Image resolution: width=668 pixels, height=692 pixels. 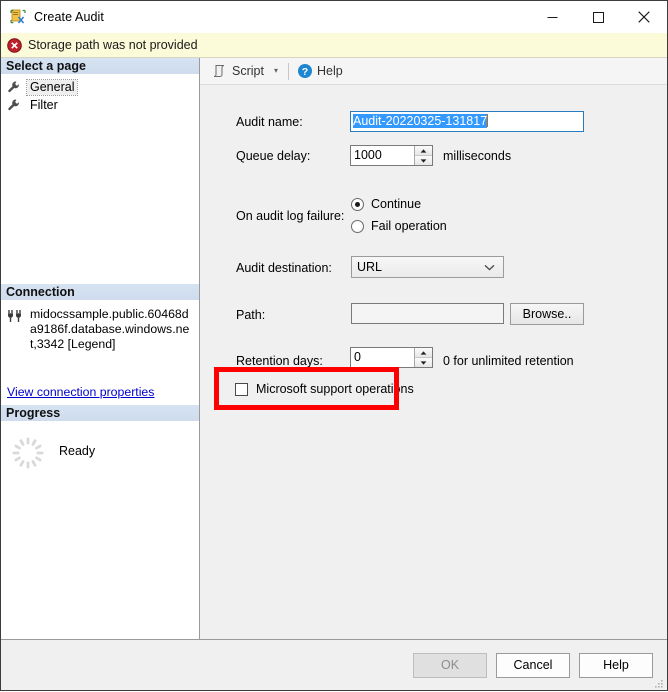 I want to click on on-audit-log-failure-label-wrap: On audit log failure:, so click(x=290, y=216).